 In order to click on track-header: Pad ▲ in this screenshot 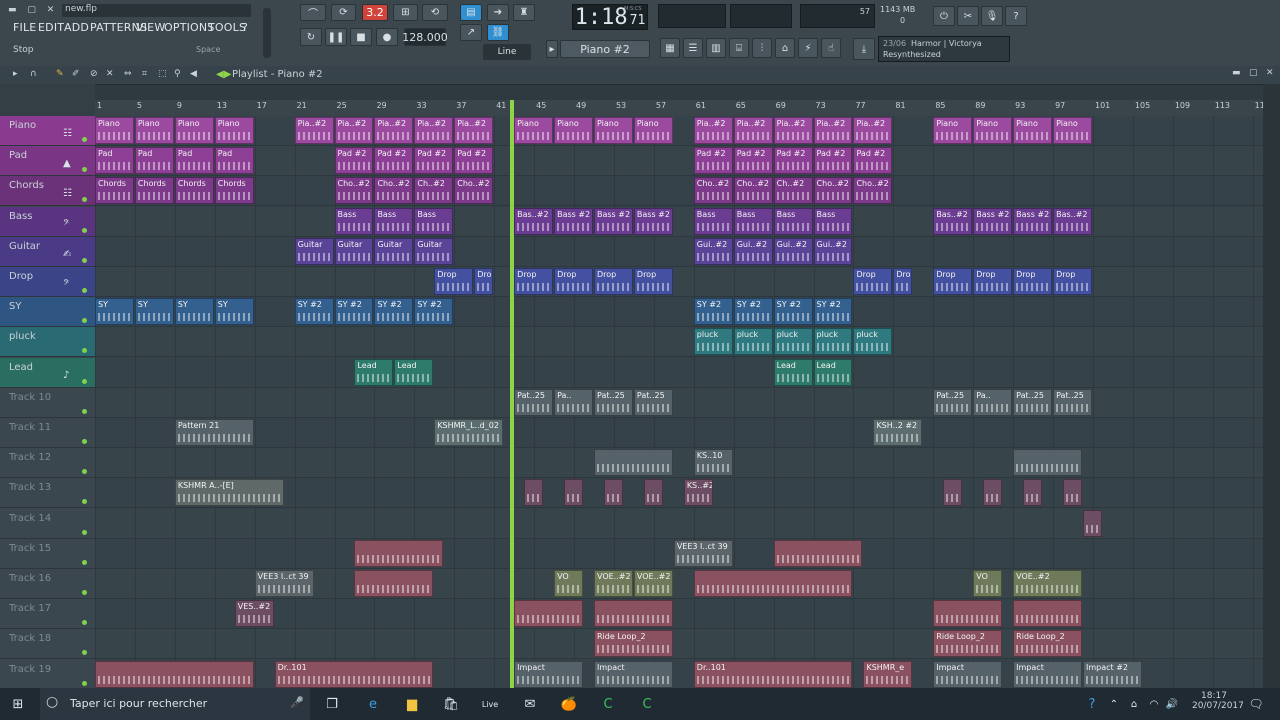, I will do `click(47, 161)`.